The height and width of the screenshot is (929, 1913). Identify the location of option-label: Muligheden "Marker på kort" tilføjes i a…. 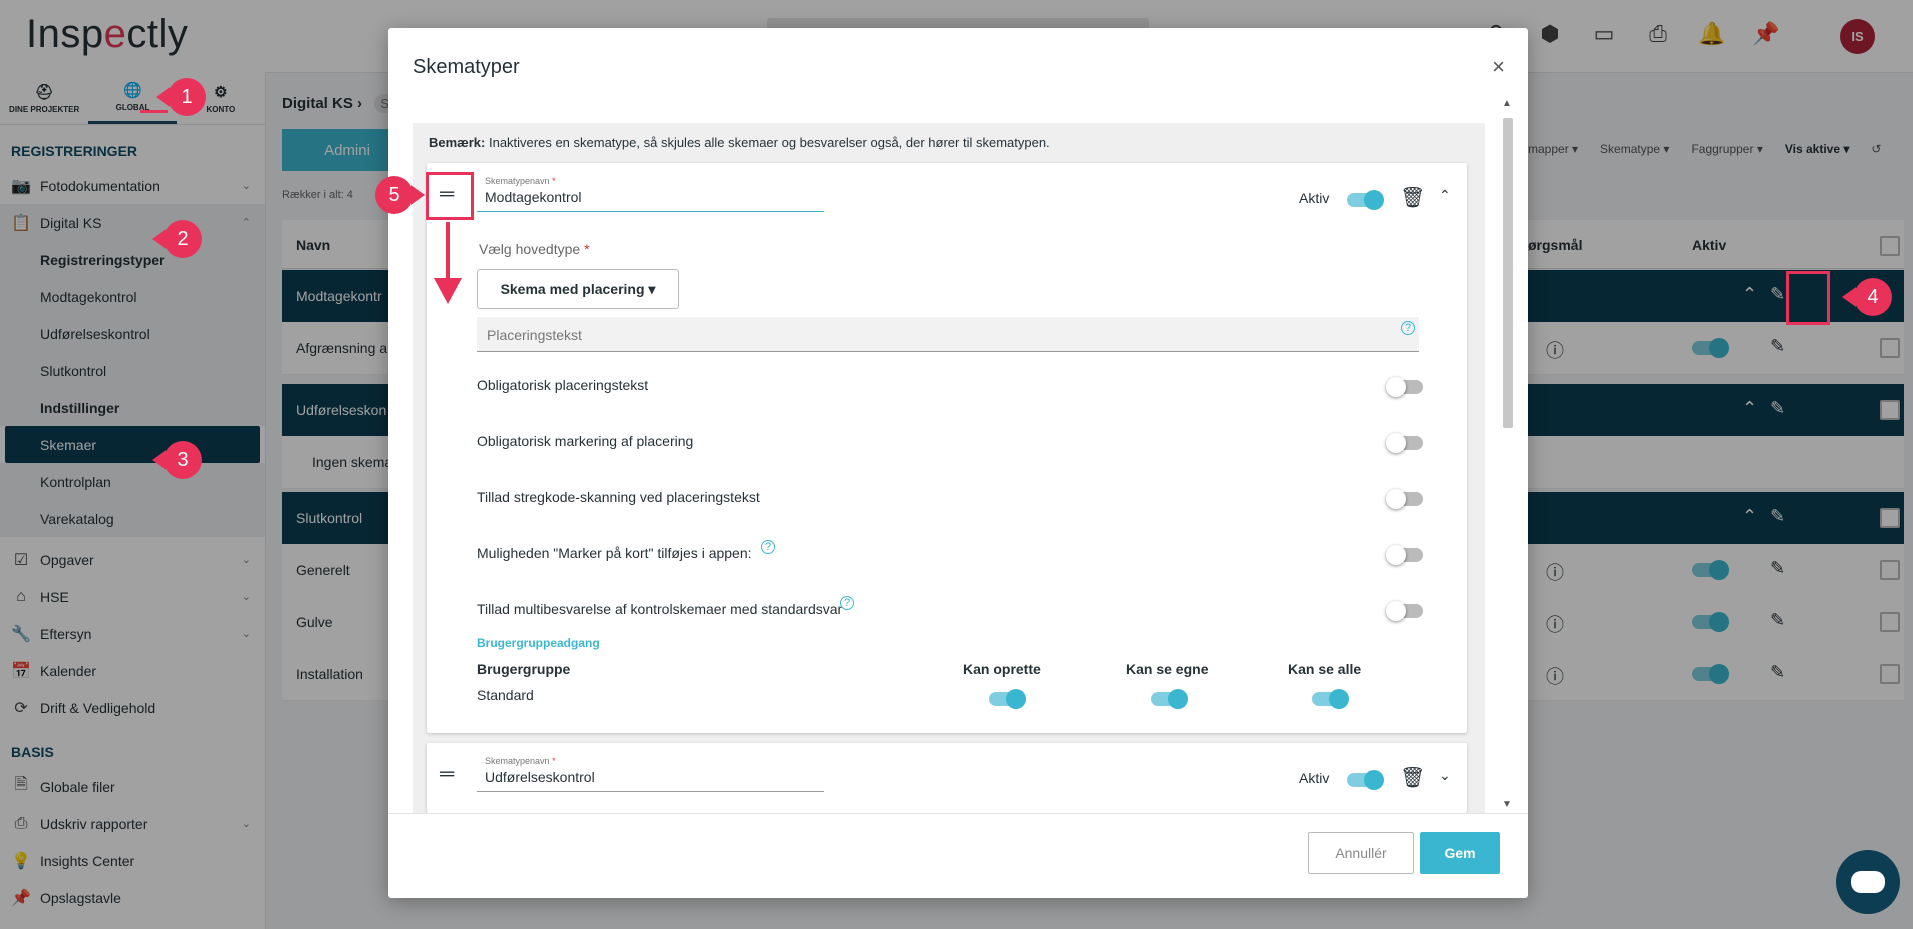
(614, 553).